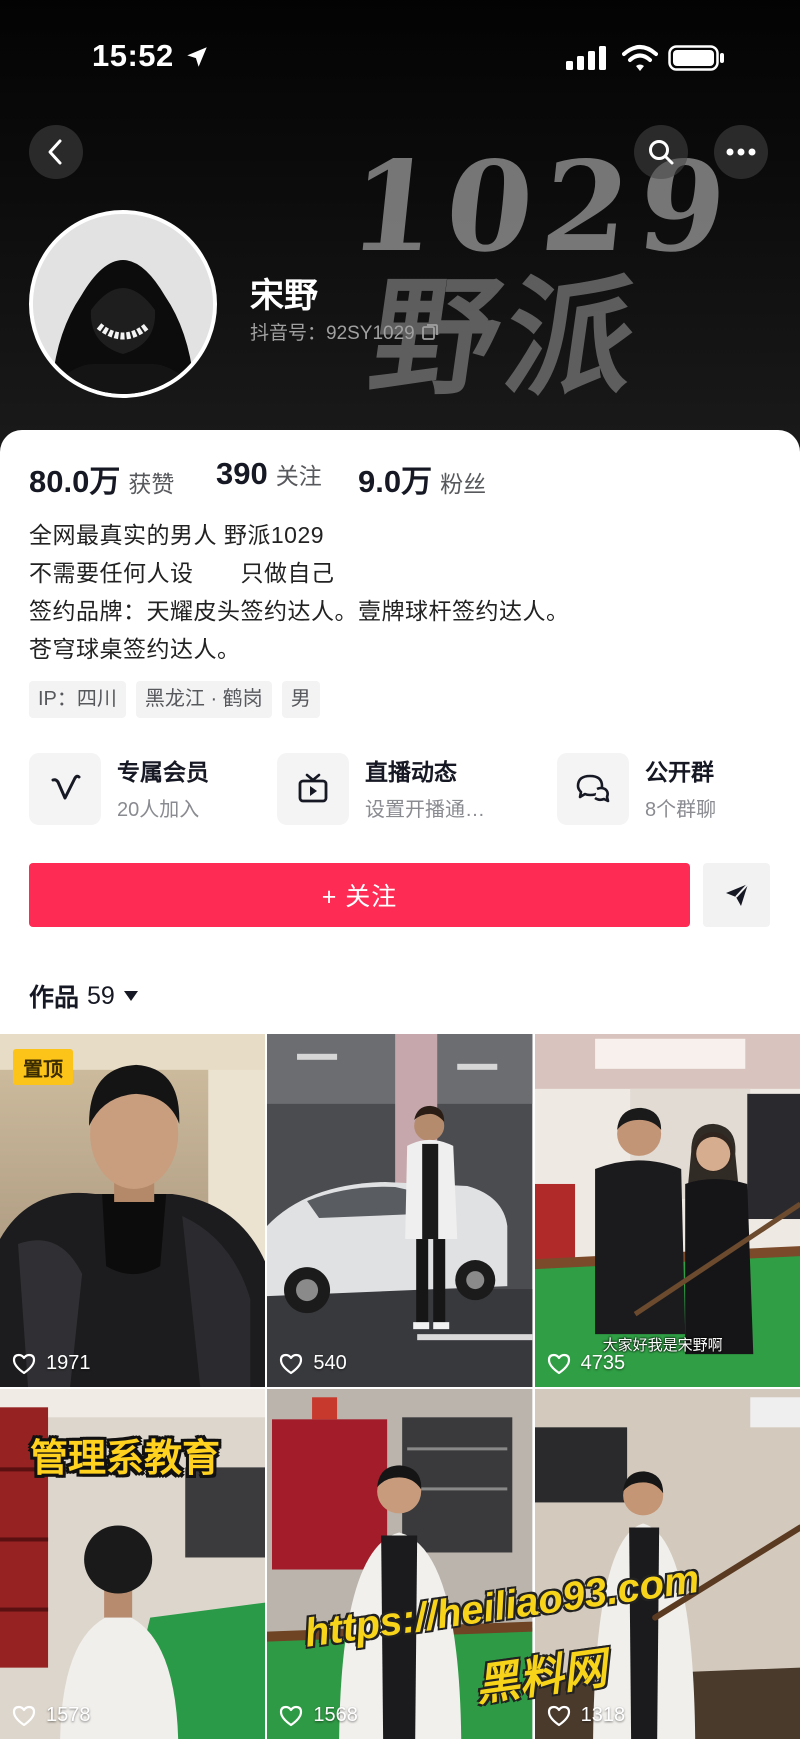  I want to click on chevron-left-icon, so click(55, 152).